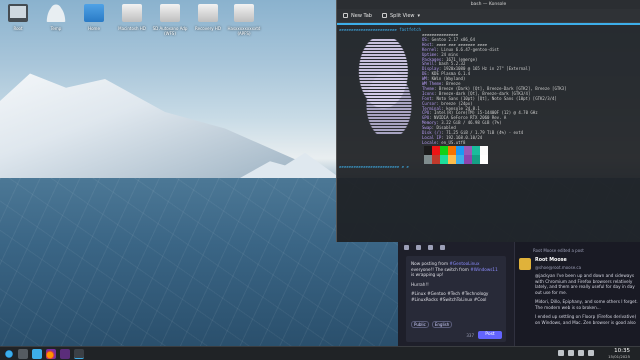 This screenshot has width=640, height=360. I want to click on visibility-selector: Public, so click(420, 324).